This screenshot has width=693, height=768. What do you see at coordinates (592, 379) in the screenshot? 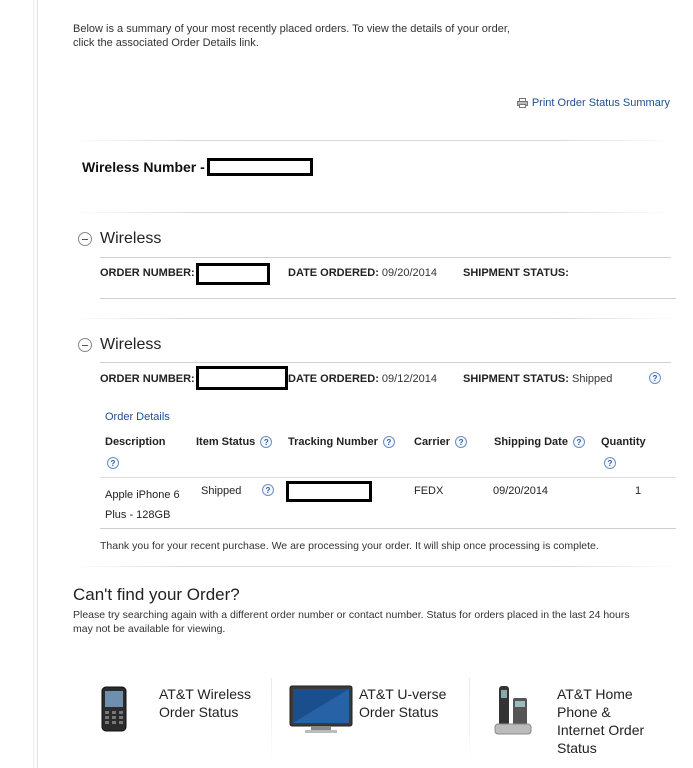
I see `shipment-status-value: Shipped` at bounding box center [592, 379].